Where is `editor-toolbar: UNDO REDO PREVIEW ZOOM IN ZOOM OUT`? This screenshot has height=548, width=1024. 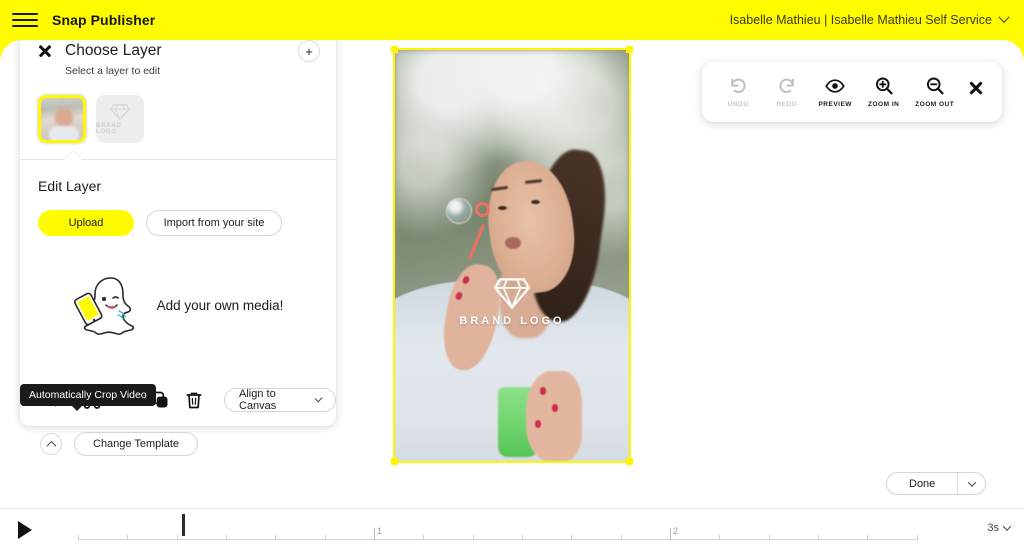
editor-toolbar: UNDO REDO PREVIEW ZOOM IN ZOOM OUT is located at coordinates (852, 92).